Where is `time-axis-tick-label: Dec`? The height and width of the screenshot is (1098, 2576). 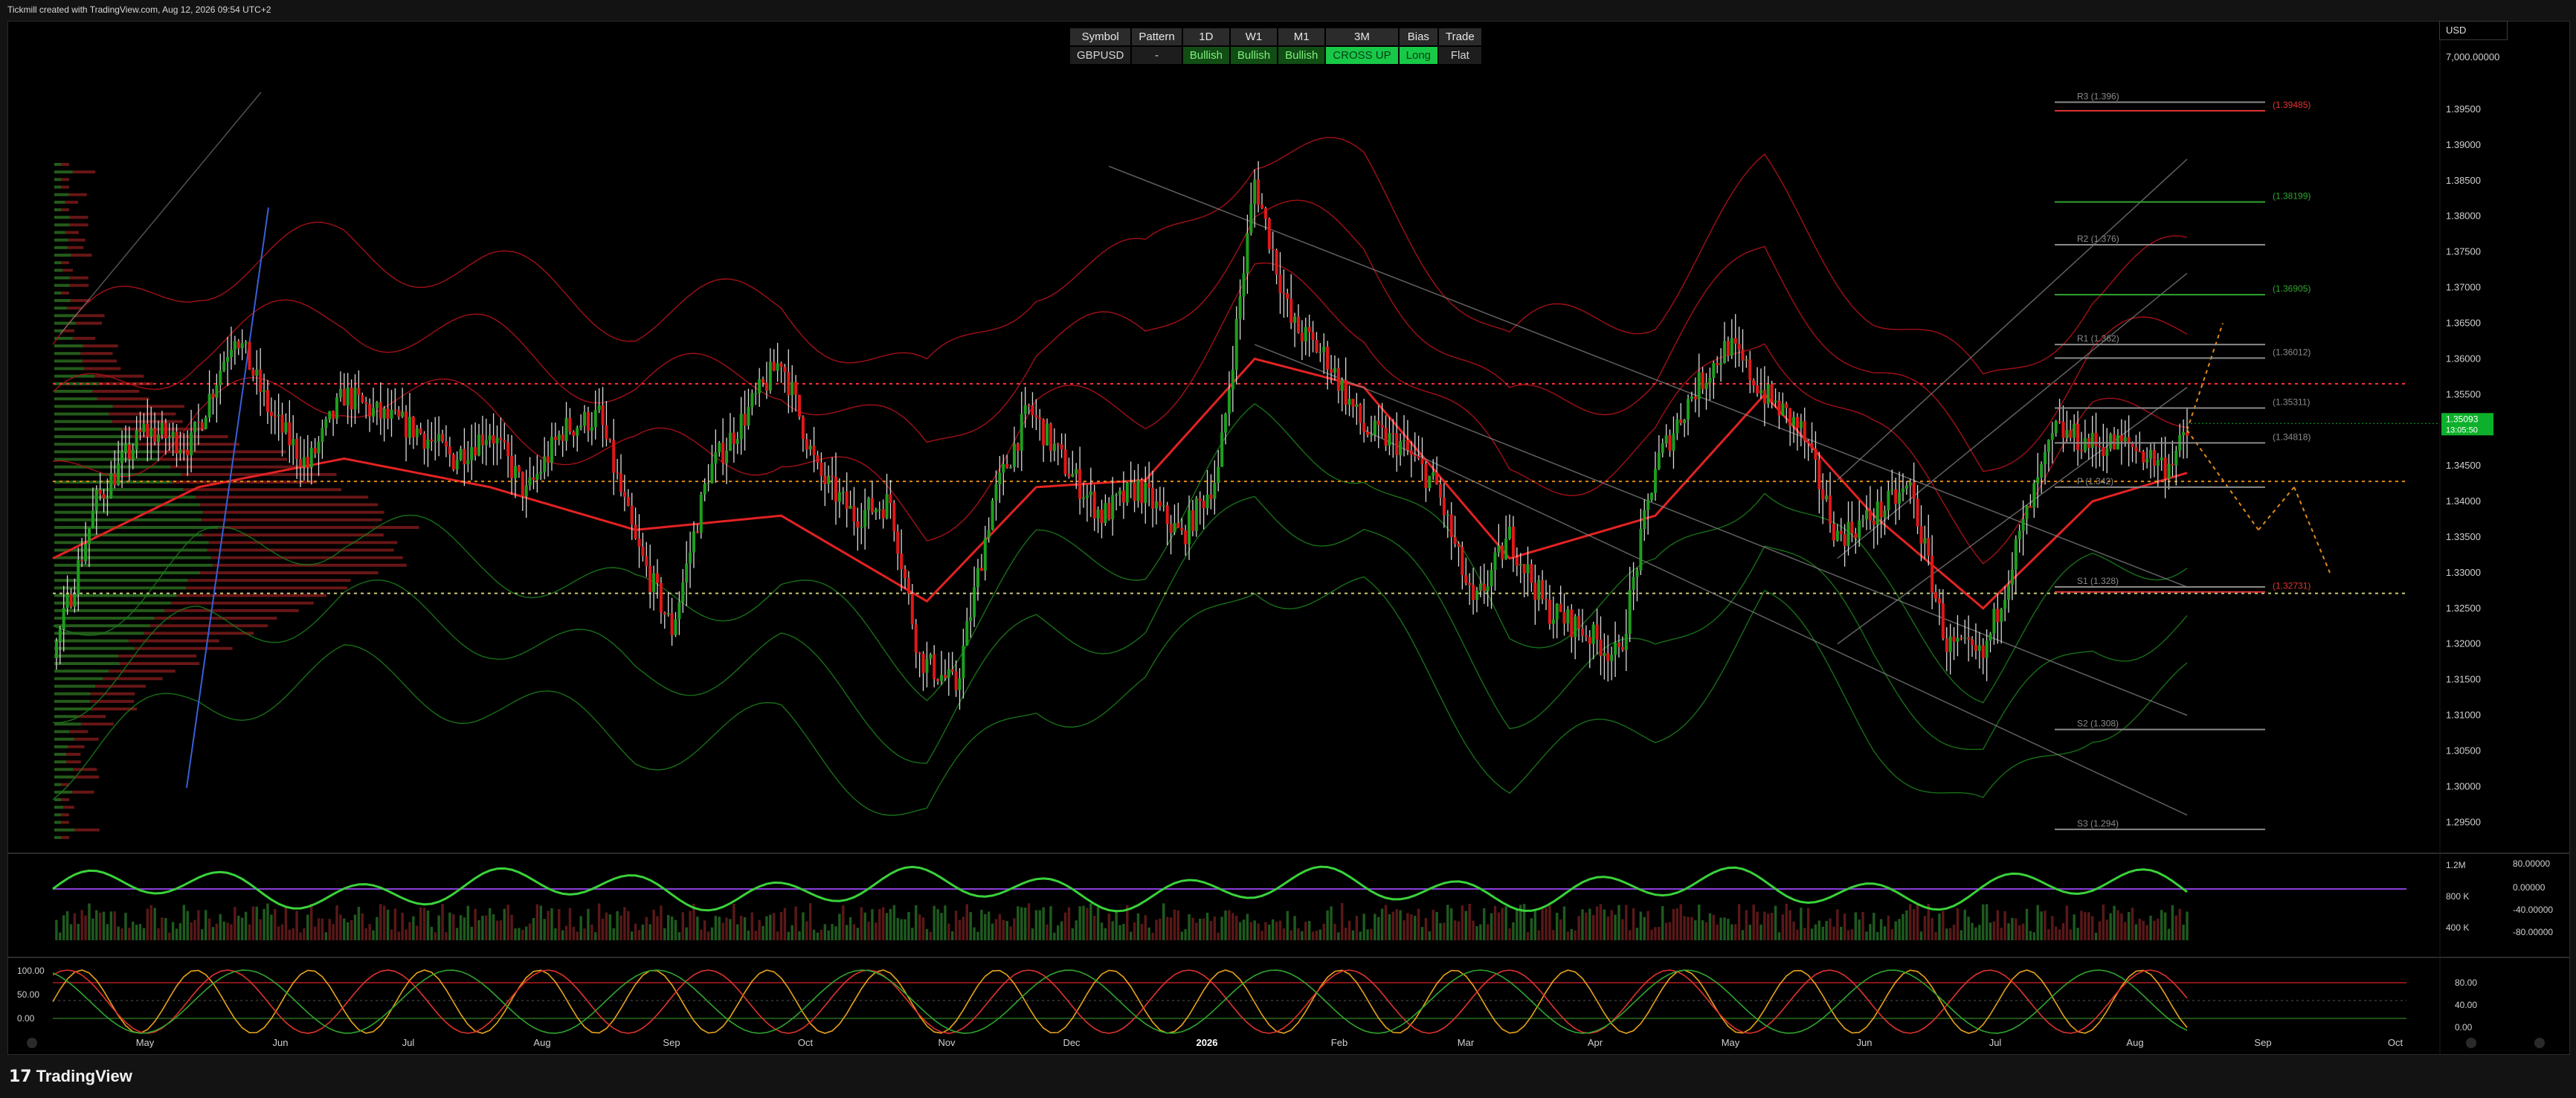
time-axis-tick-label: Dec is located at coordinates (1072, 1042).